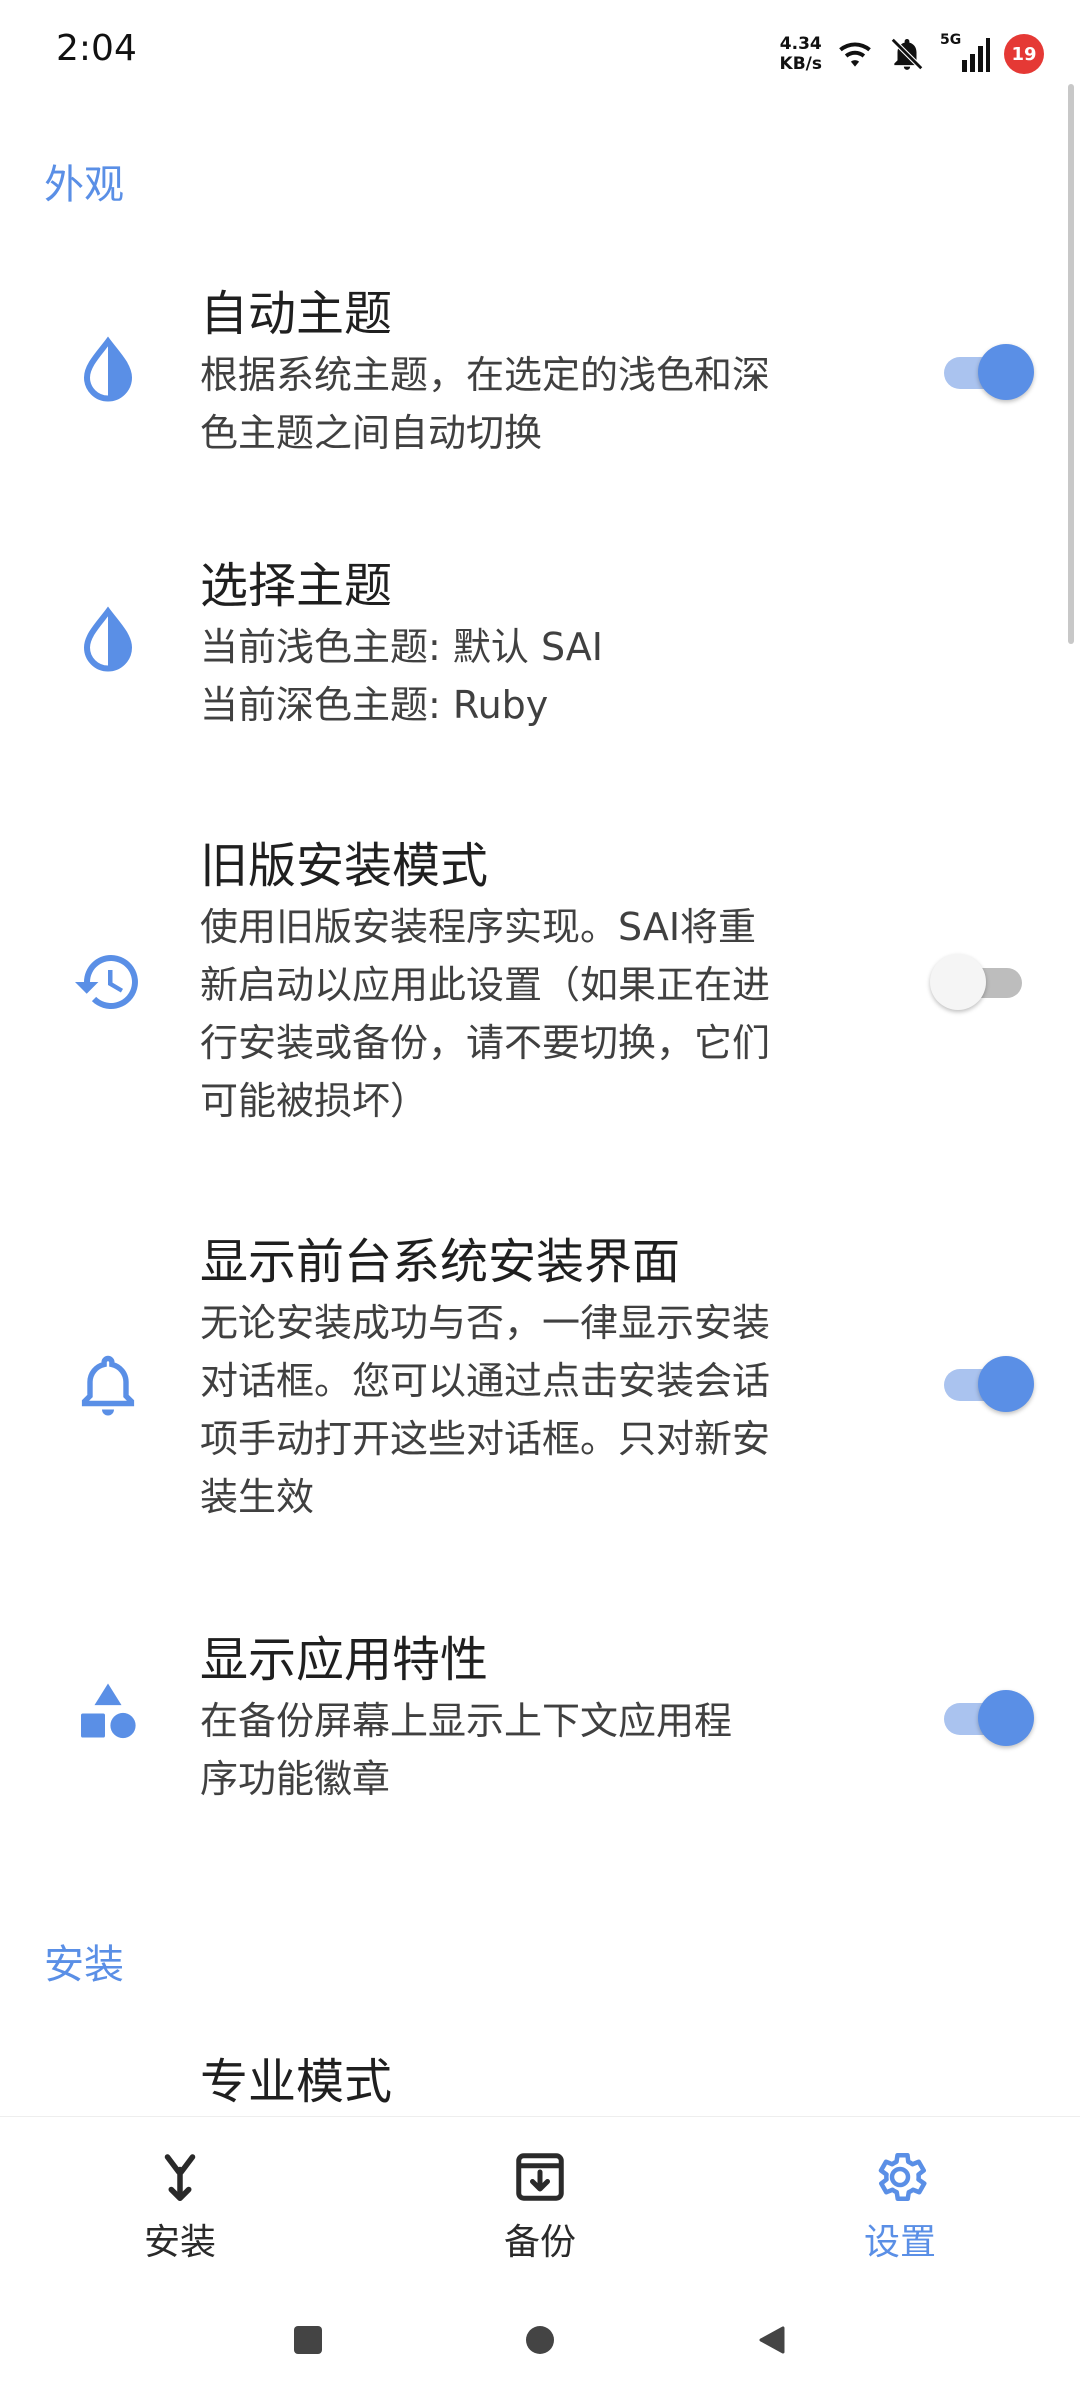 The height and width of the screenshot is (2400, 1080). I want to click on shapes-icon, so click(108, 1712).